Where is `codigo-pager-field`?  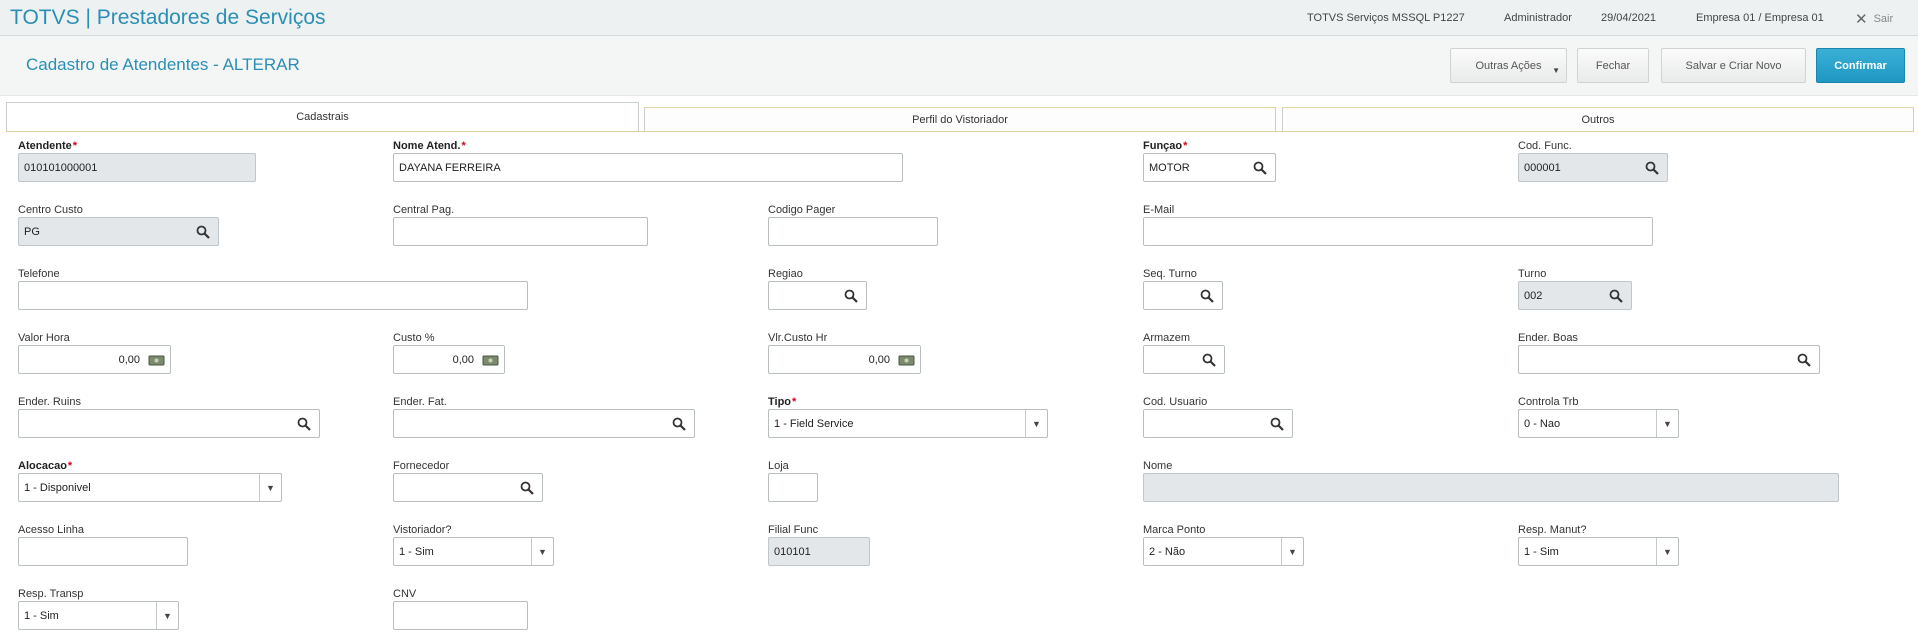 codigo-pager-field is located at coordinates (853, 231).